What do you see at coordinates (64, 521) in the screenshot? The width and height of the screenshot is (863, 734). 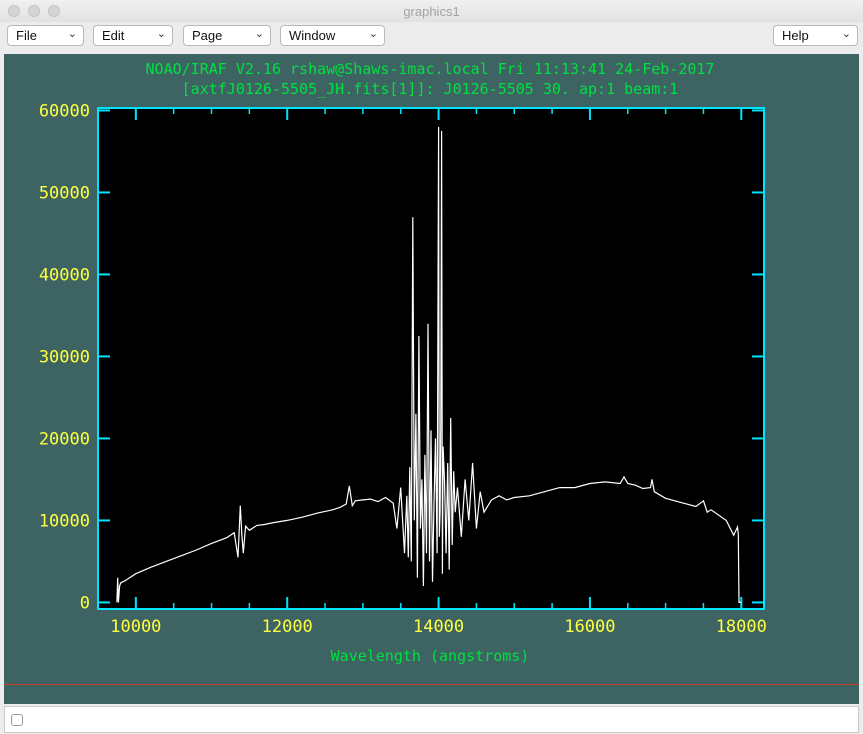 I see `y-tick-label: 10000` at bounding box center [64, 521].